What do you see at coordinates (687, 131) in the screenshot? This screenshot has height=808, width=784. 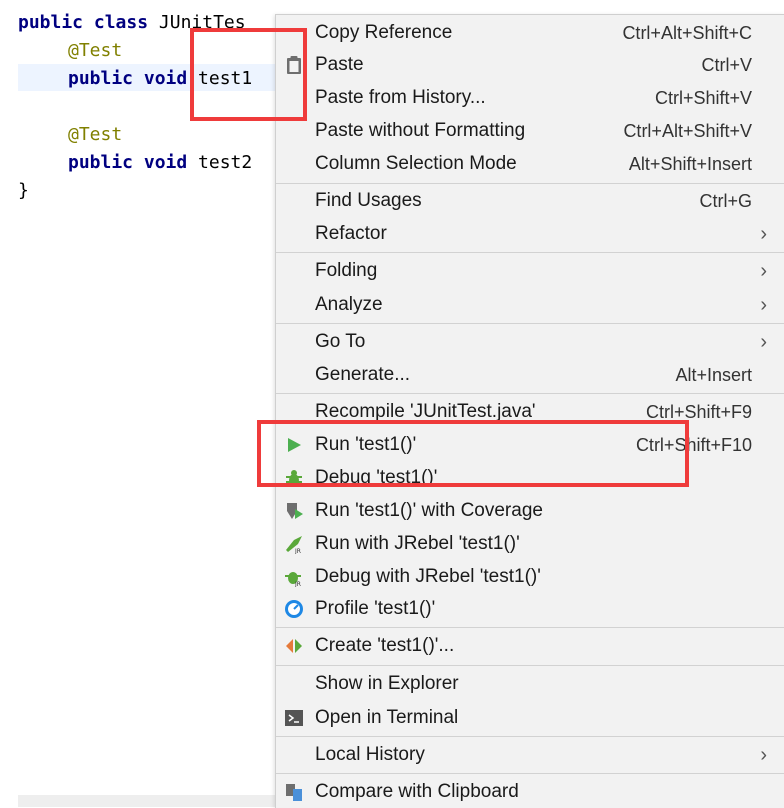 I see `menu-item-shortcut: Ctrl+Alt+Shift+V` at bounding box center [687, 131].